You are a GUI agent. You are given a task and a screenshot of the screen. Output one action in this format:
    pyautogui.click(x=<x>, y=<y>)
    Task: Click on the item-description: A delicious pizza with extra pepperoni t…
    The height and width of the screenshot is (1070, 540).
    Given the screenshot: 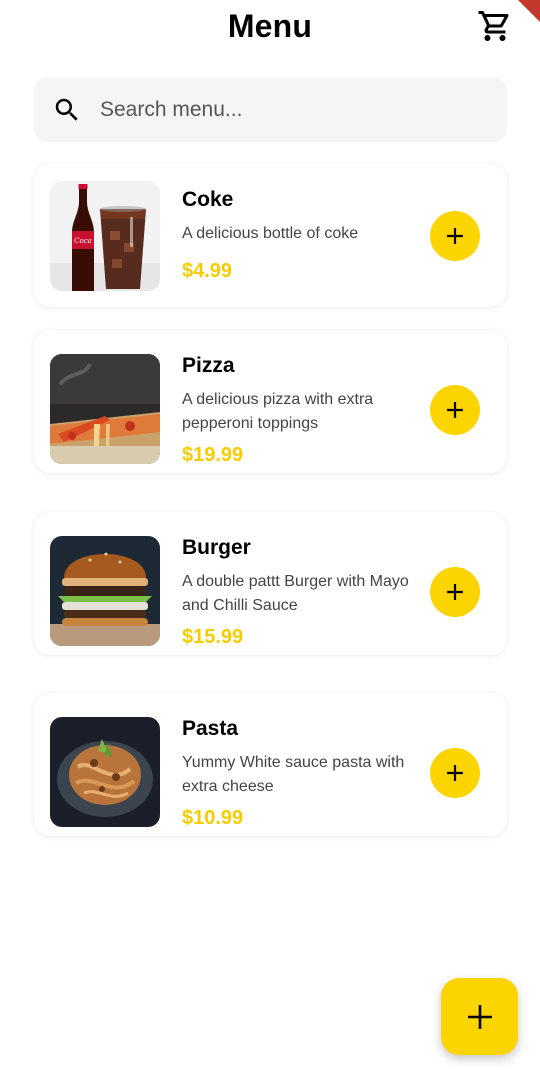 What is the action you would take?
    pyautogui.click(x=278, y=411)
    